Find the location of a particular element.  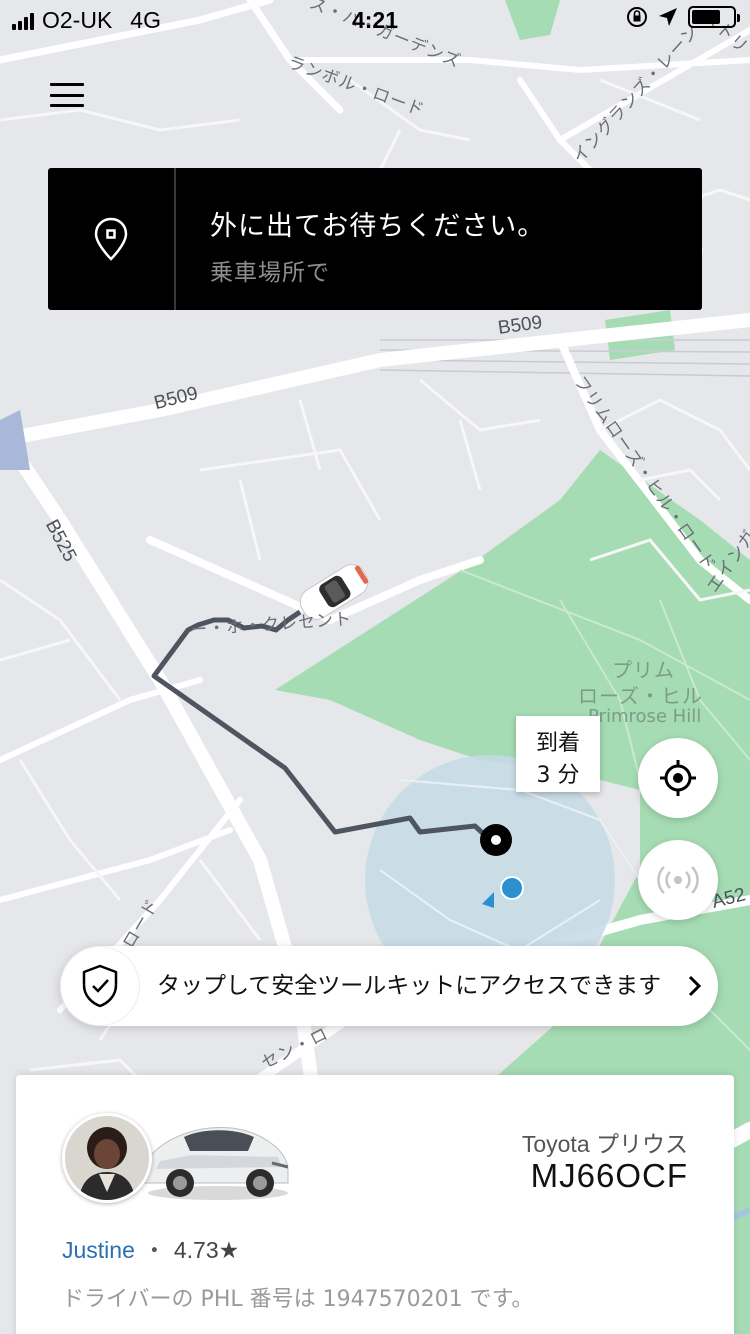

status-bar: O2-UK 4G 4:21 is located at coordinates (375, 20).